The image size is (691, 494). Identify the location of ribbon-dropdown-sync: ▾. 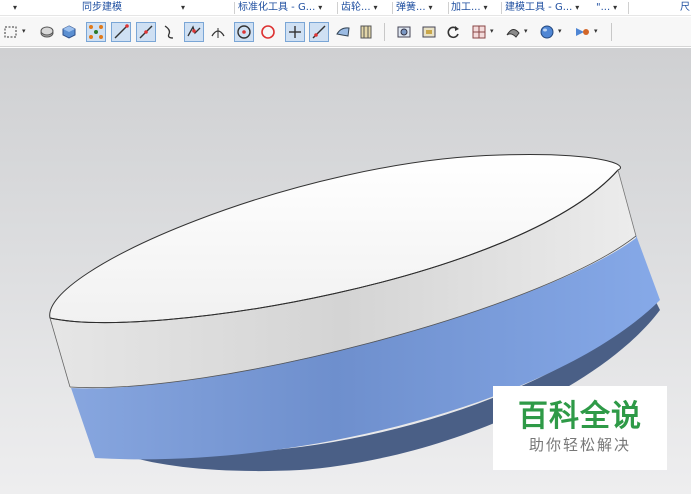
(181, 8).